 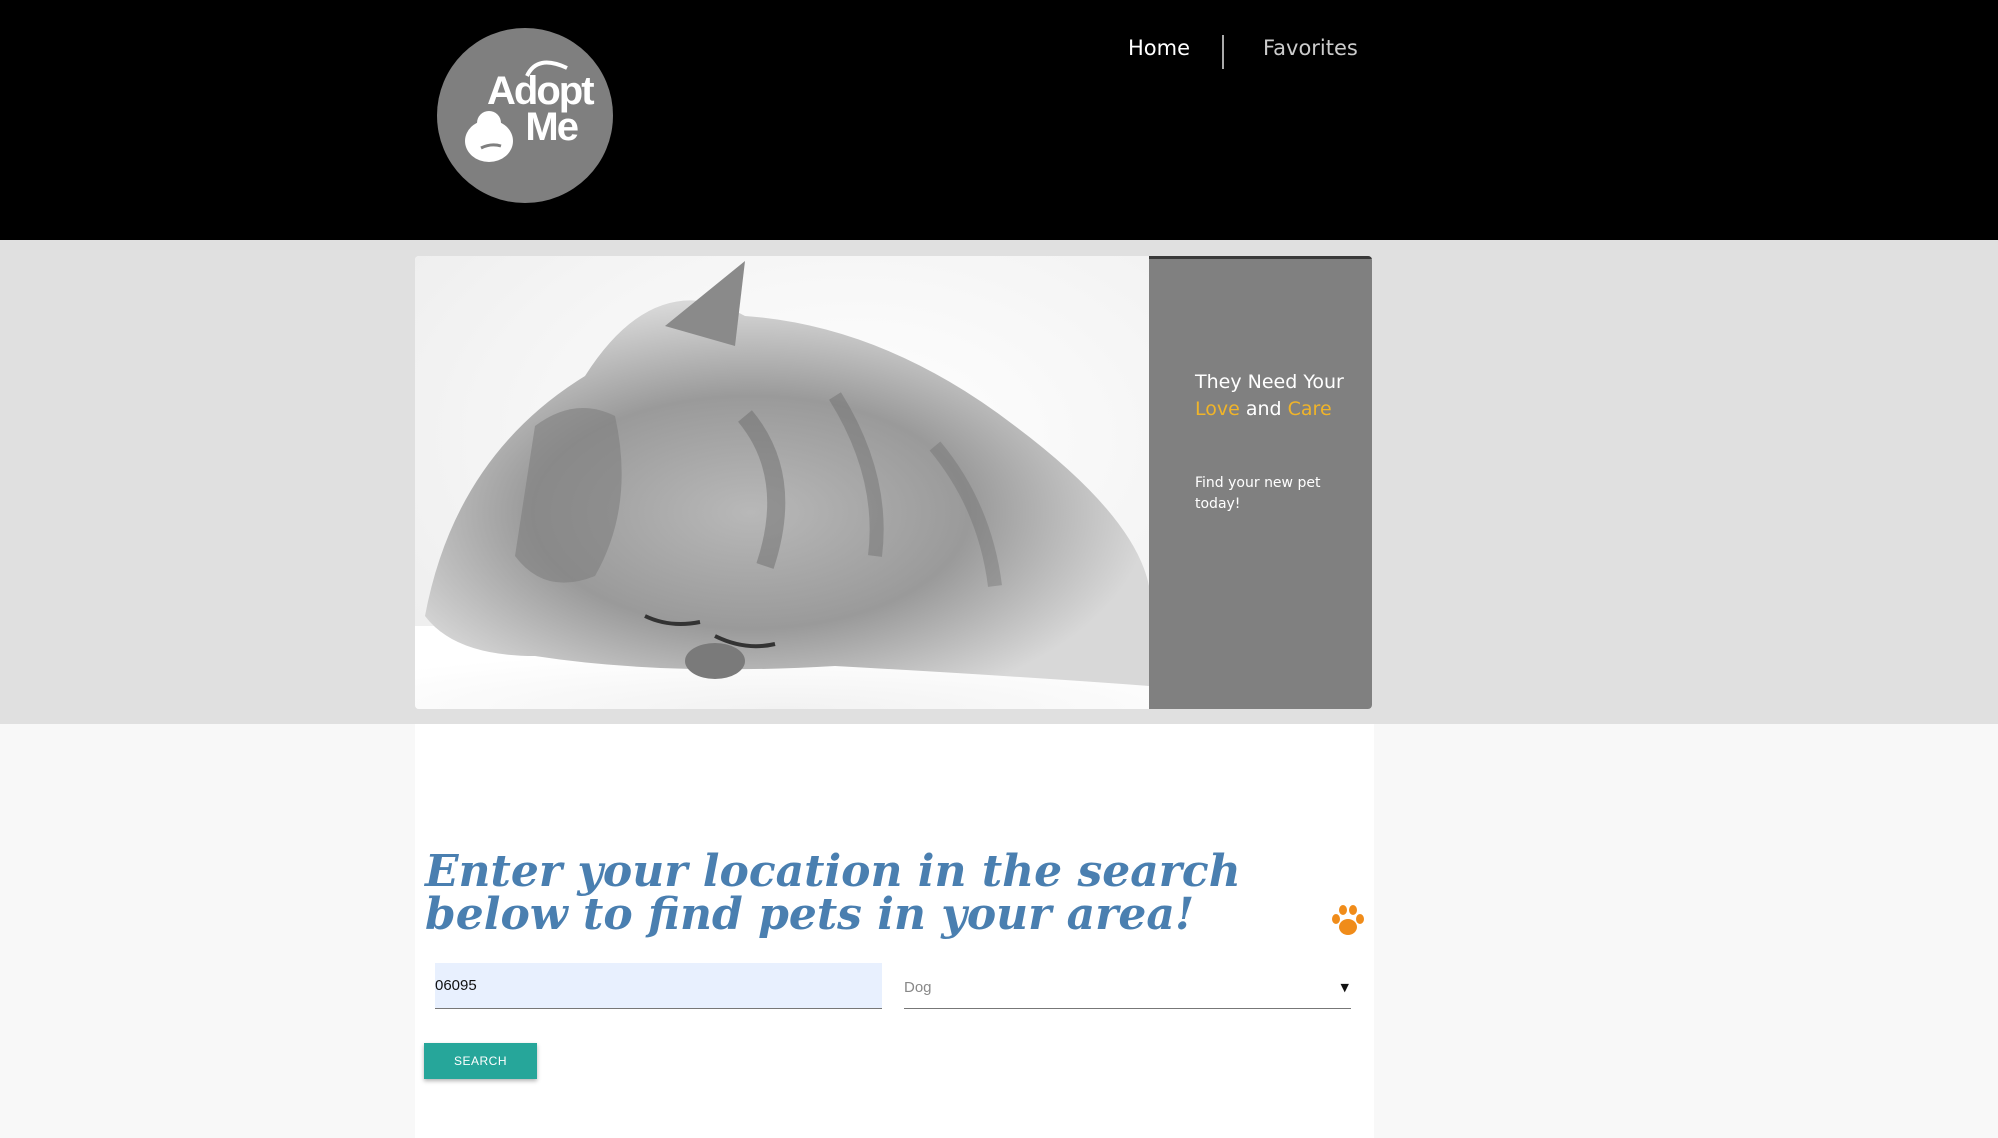 I want to click on hero-subline: Find your new pet today!, so click(x=1258, y=493).